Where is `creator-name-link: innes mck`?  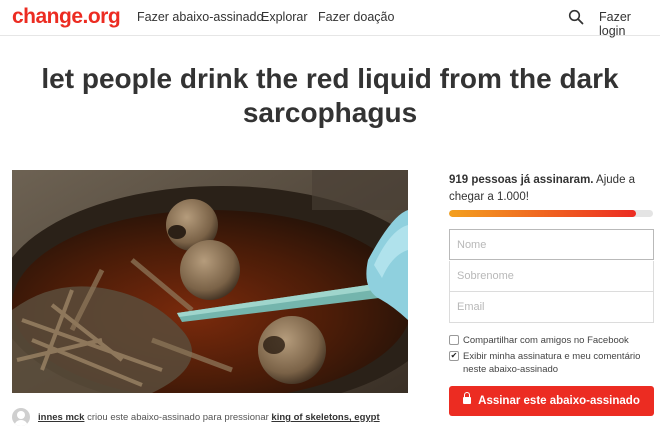
creator-name-link: innes mck is located at coordinates (61, 417).